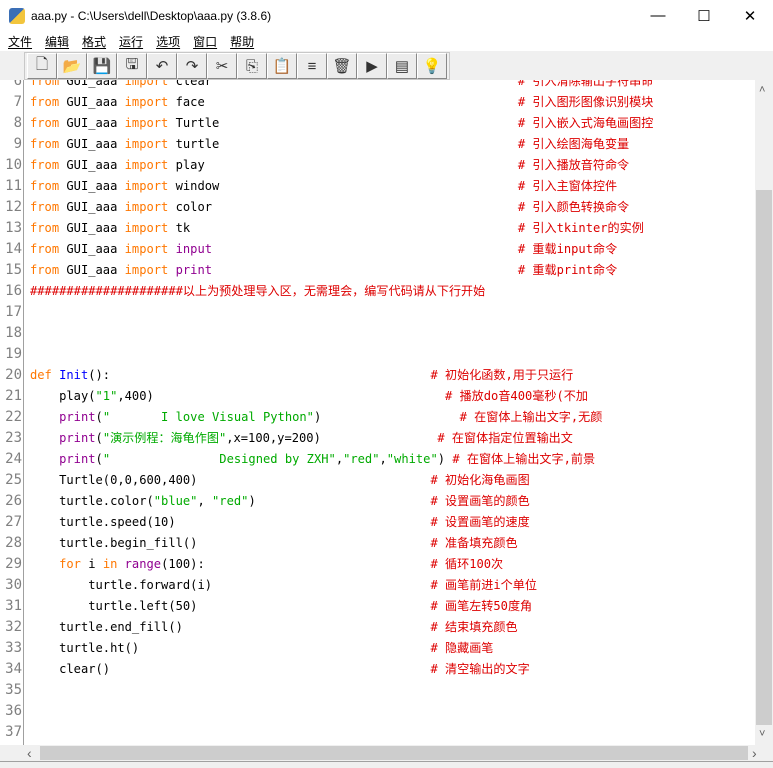 This screenshot has width=773, height=768. Describe the element at coordinates (280, 501) in the screenshot. I see `code-line: turtle.color("blue", "red") # 设置画笔的颜色` at that location.